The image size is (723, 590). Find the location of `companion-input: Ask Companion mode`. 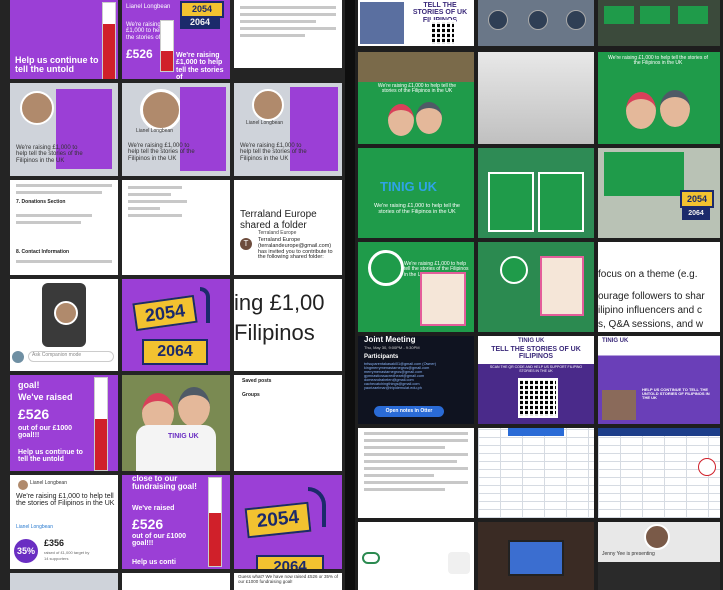

companion-input: Ask Companion mode is located at coordinates (56, 355).